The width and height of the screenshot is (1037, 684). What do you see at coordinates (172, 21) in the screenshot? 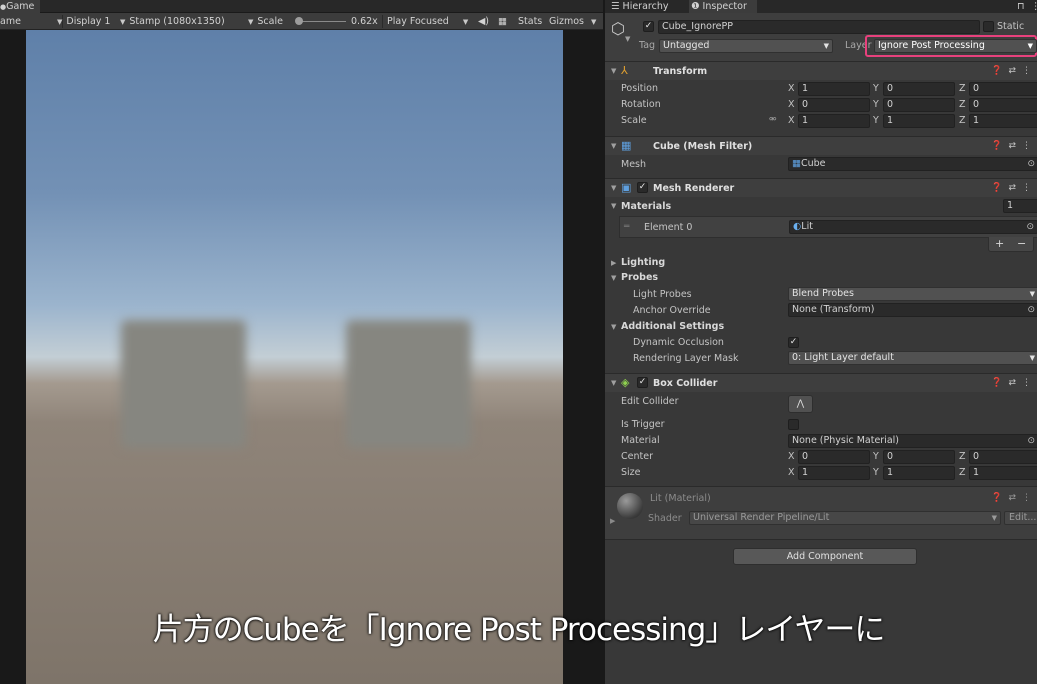
I see `resolution-dropdown: ▼ Stamp (1080x1350)` at bounding box center [172, 21].